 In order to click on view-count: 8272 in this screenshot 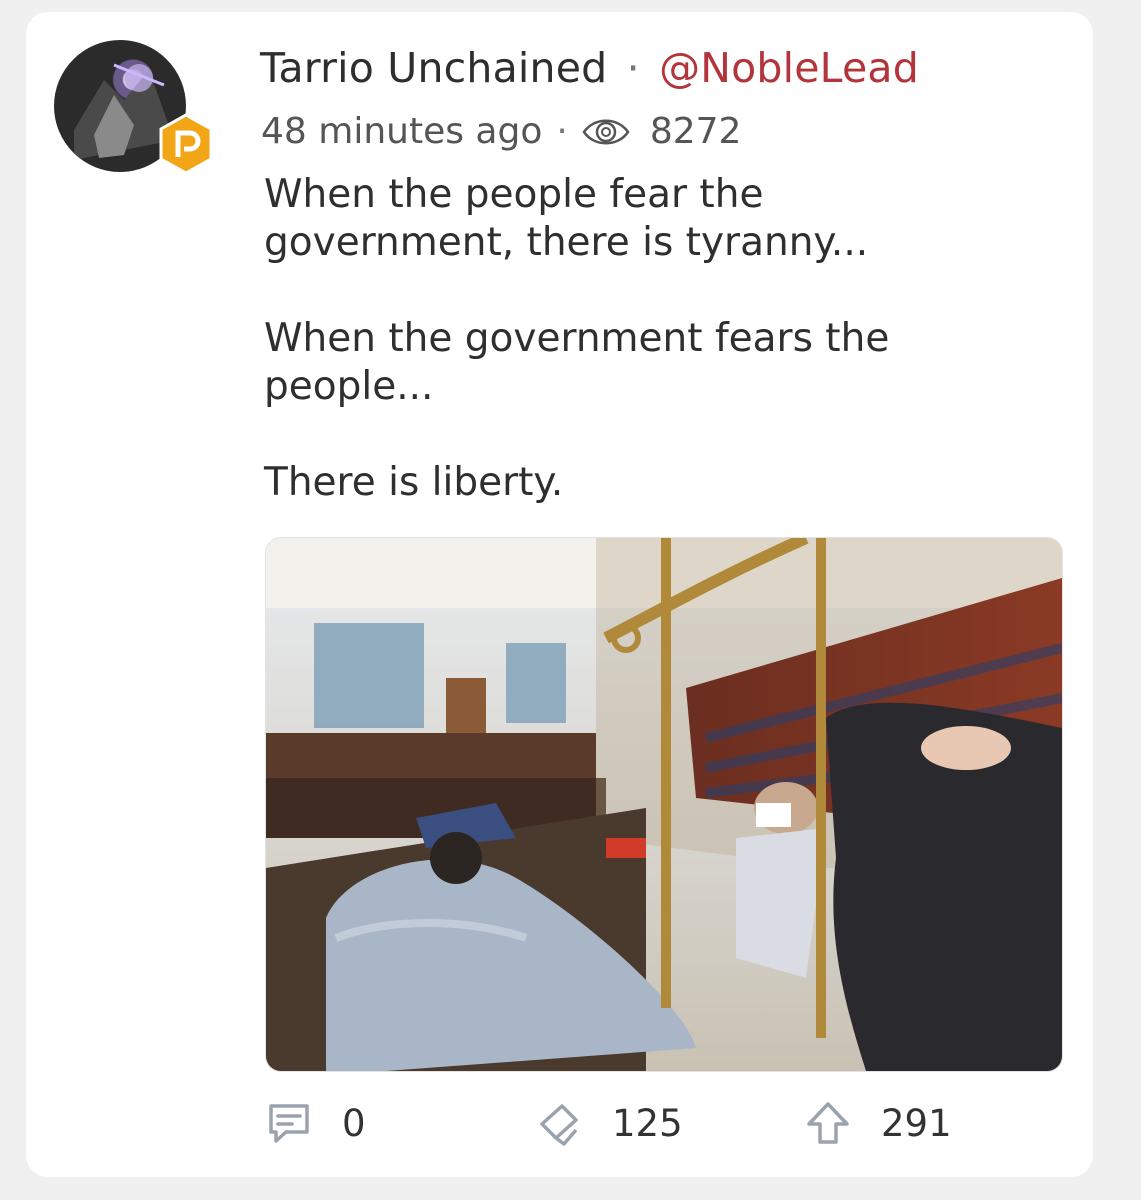, I will do `click(695, 131)`.